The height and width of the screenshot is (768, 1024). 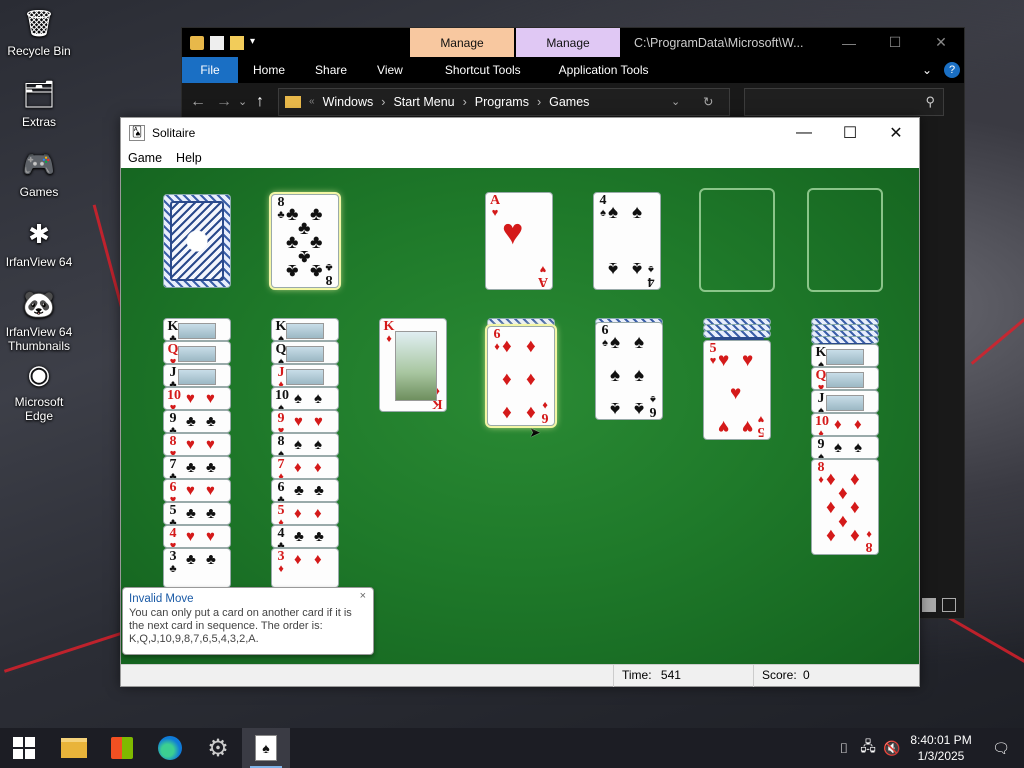 What do you see at coordinates (197, 444) in the screenshot?
I see `playing-card: 8 ♥ ♥ ♥` at bounding box center [197, 444].